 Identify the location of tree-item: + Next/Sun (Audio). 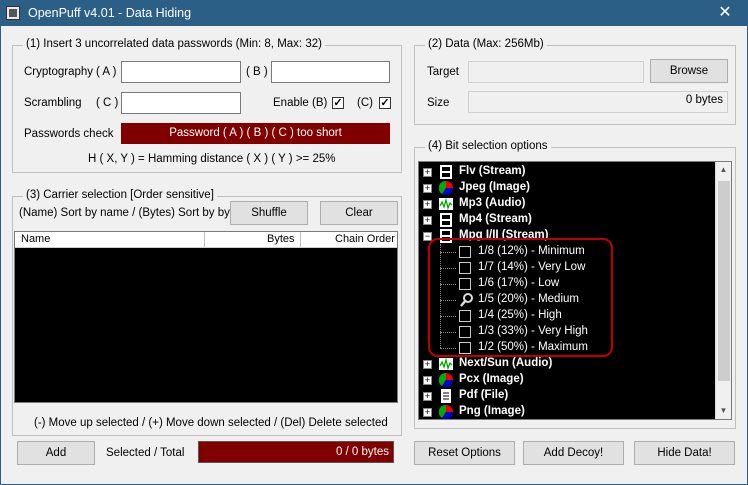
(567, 364).